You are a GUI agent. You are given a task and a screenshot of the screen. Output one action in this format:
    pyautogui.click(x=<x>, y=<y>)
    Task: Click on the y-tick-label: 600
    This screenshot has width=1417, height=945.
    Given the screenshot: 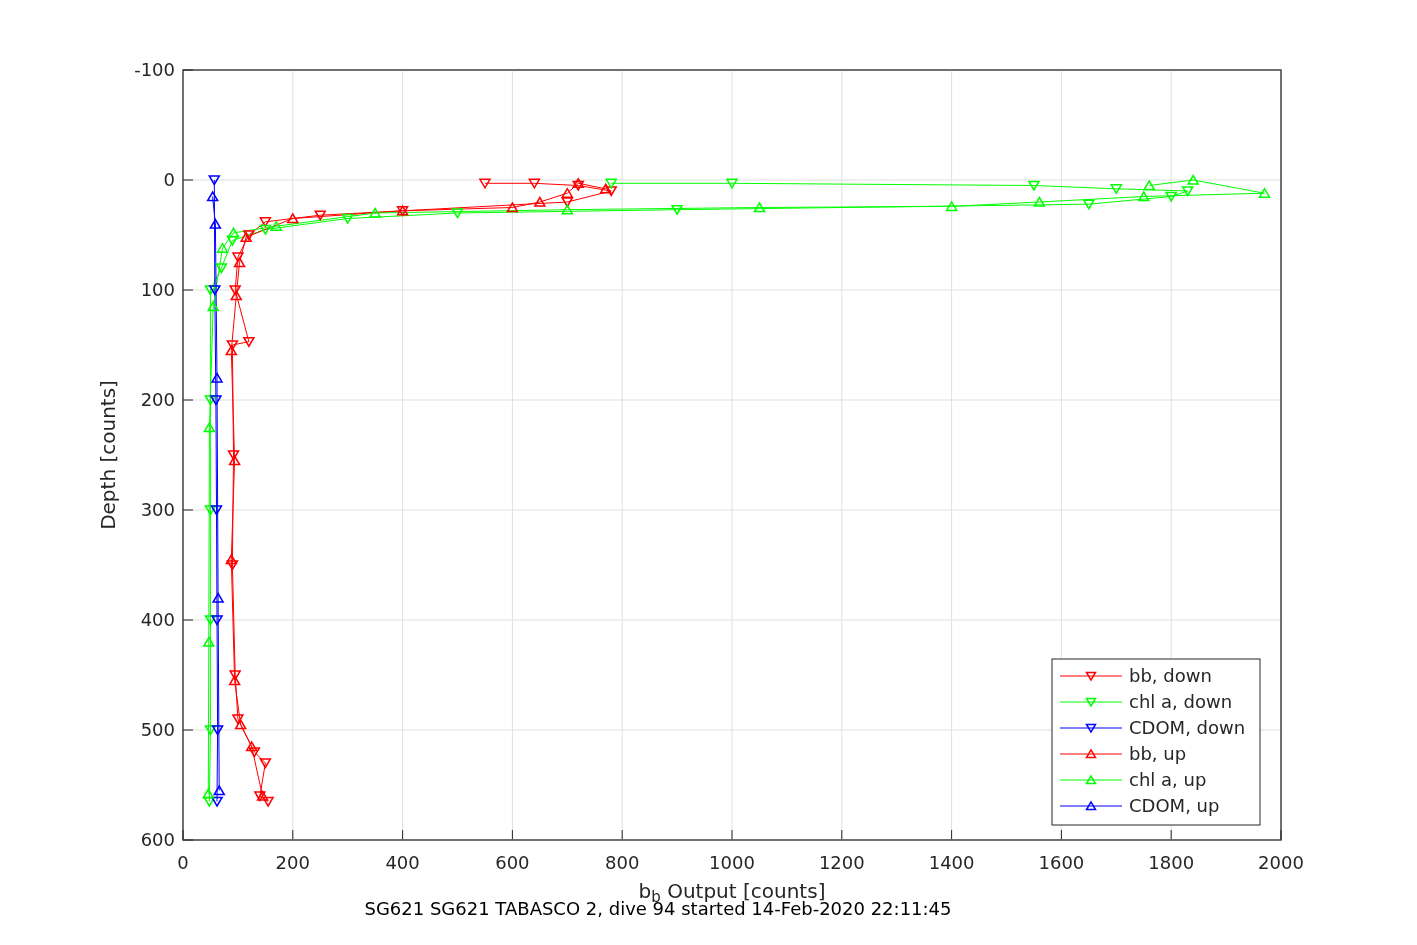 What is the action you would take?
    pyautogui.click(x=157, y=839)
    